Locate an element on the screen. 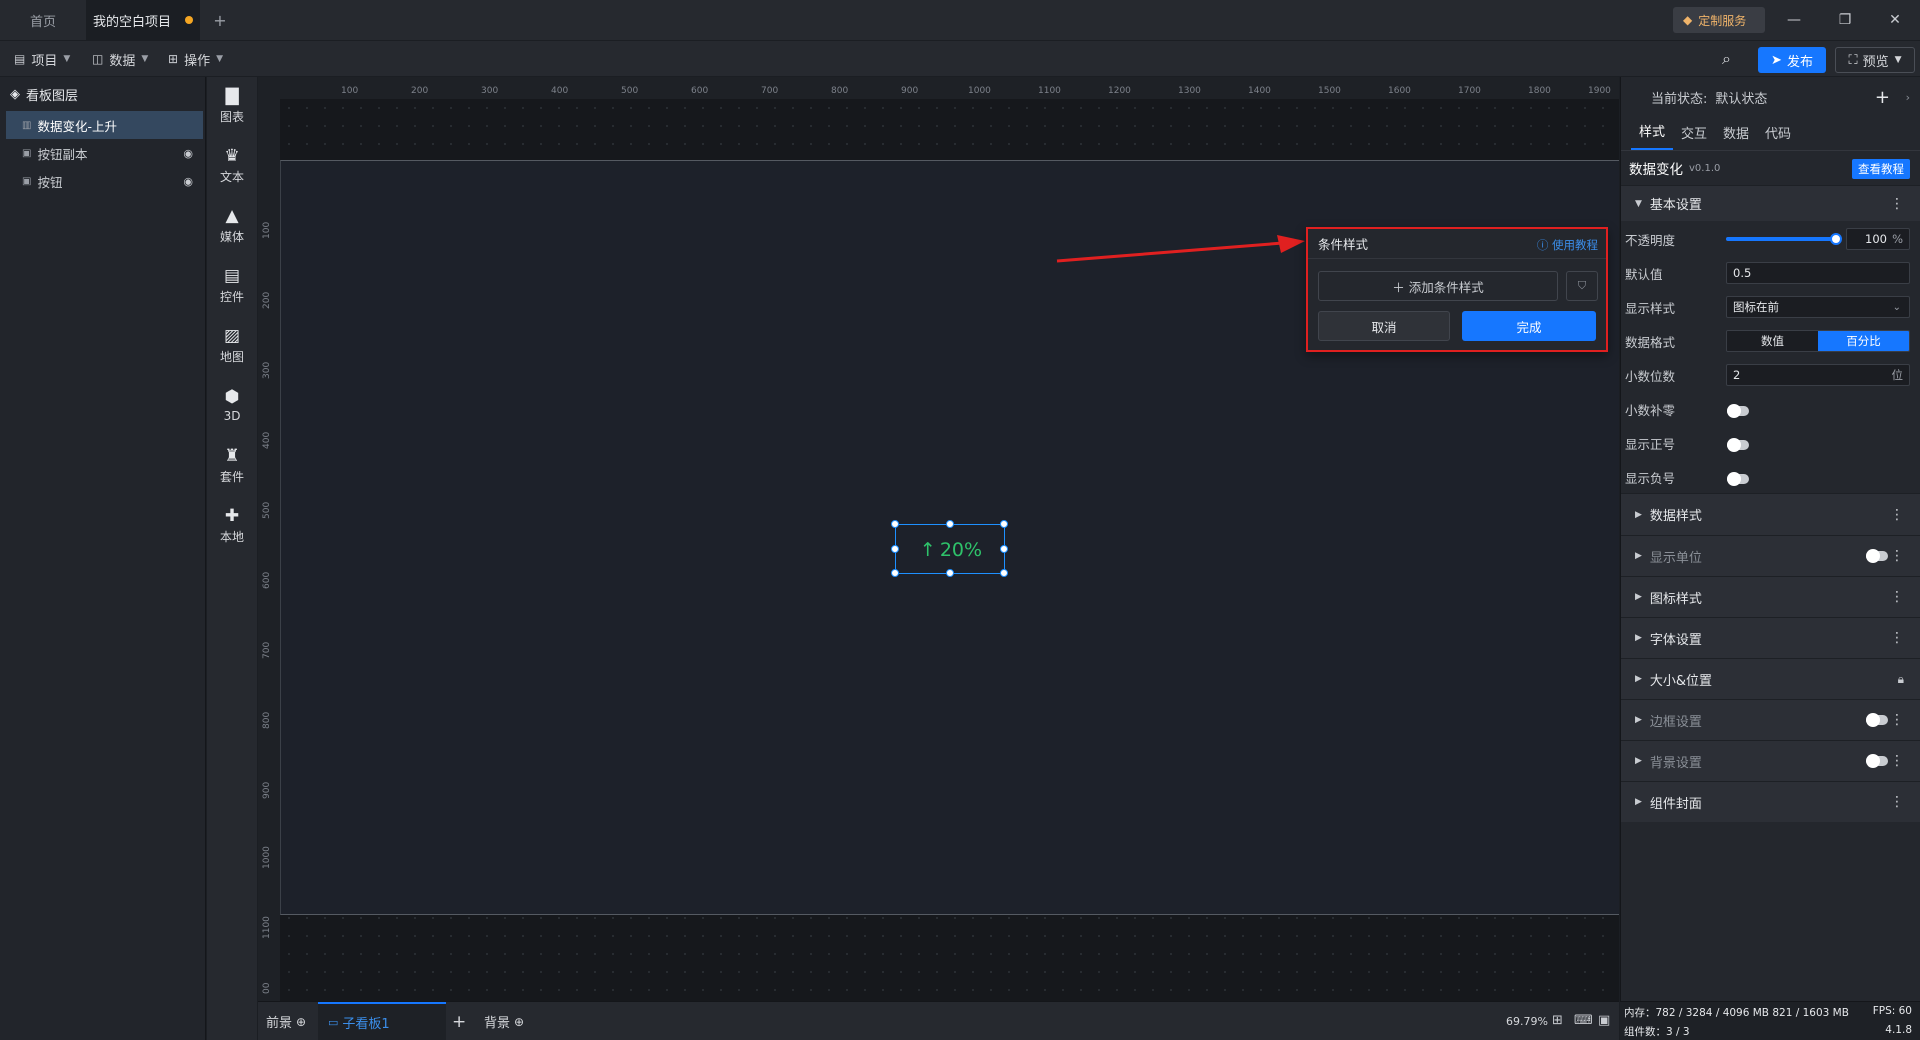 The width and height of the screenshot is (1920, 1040). fit-screen-icon: ⊞ is located at coordinates (1557, 1020).